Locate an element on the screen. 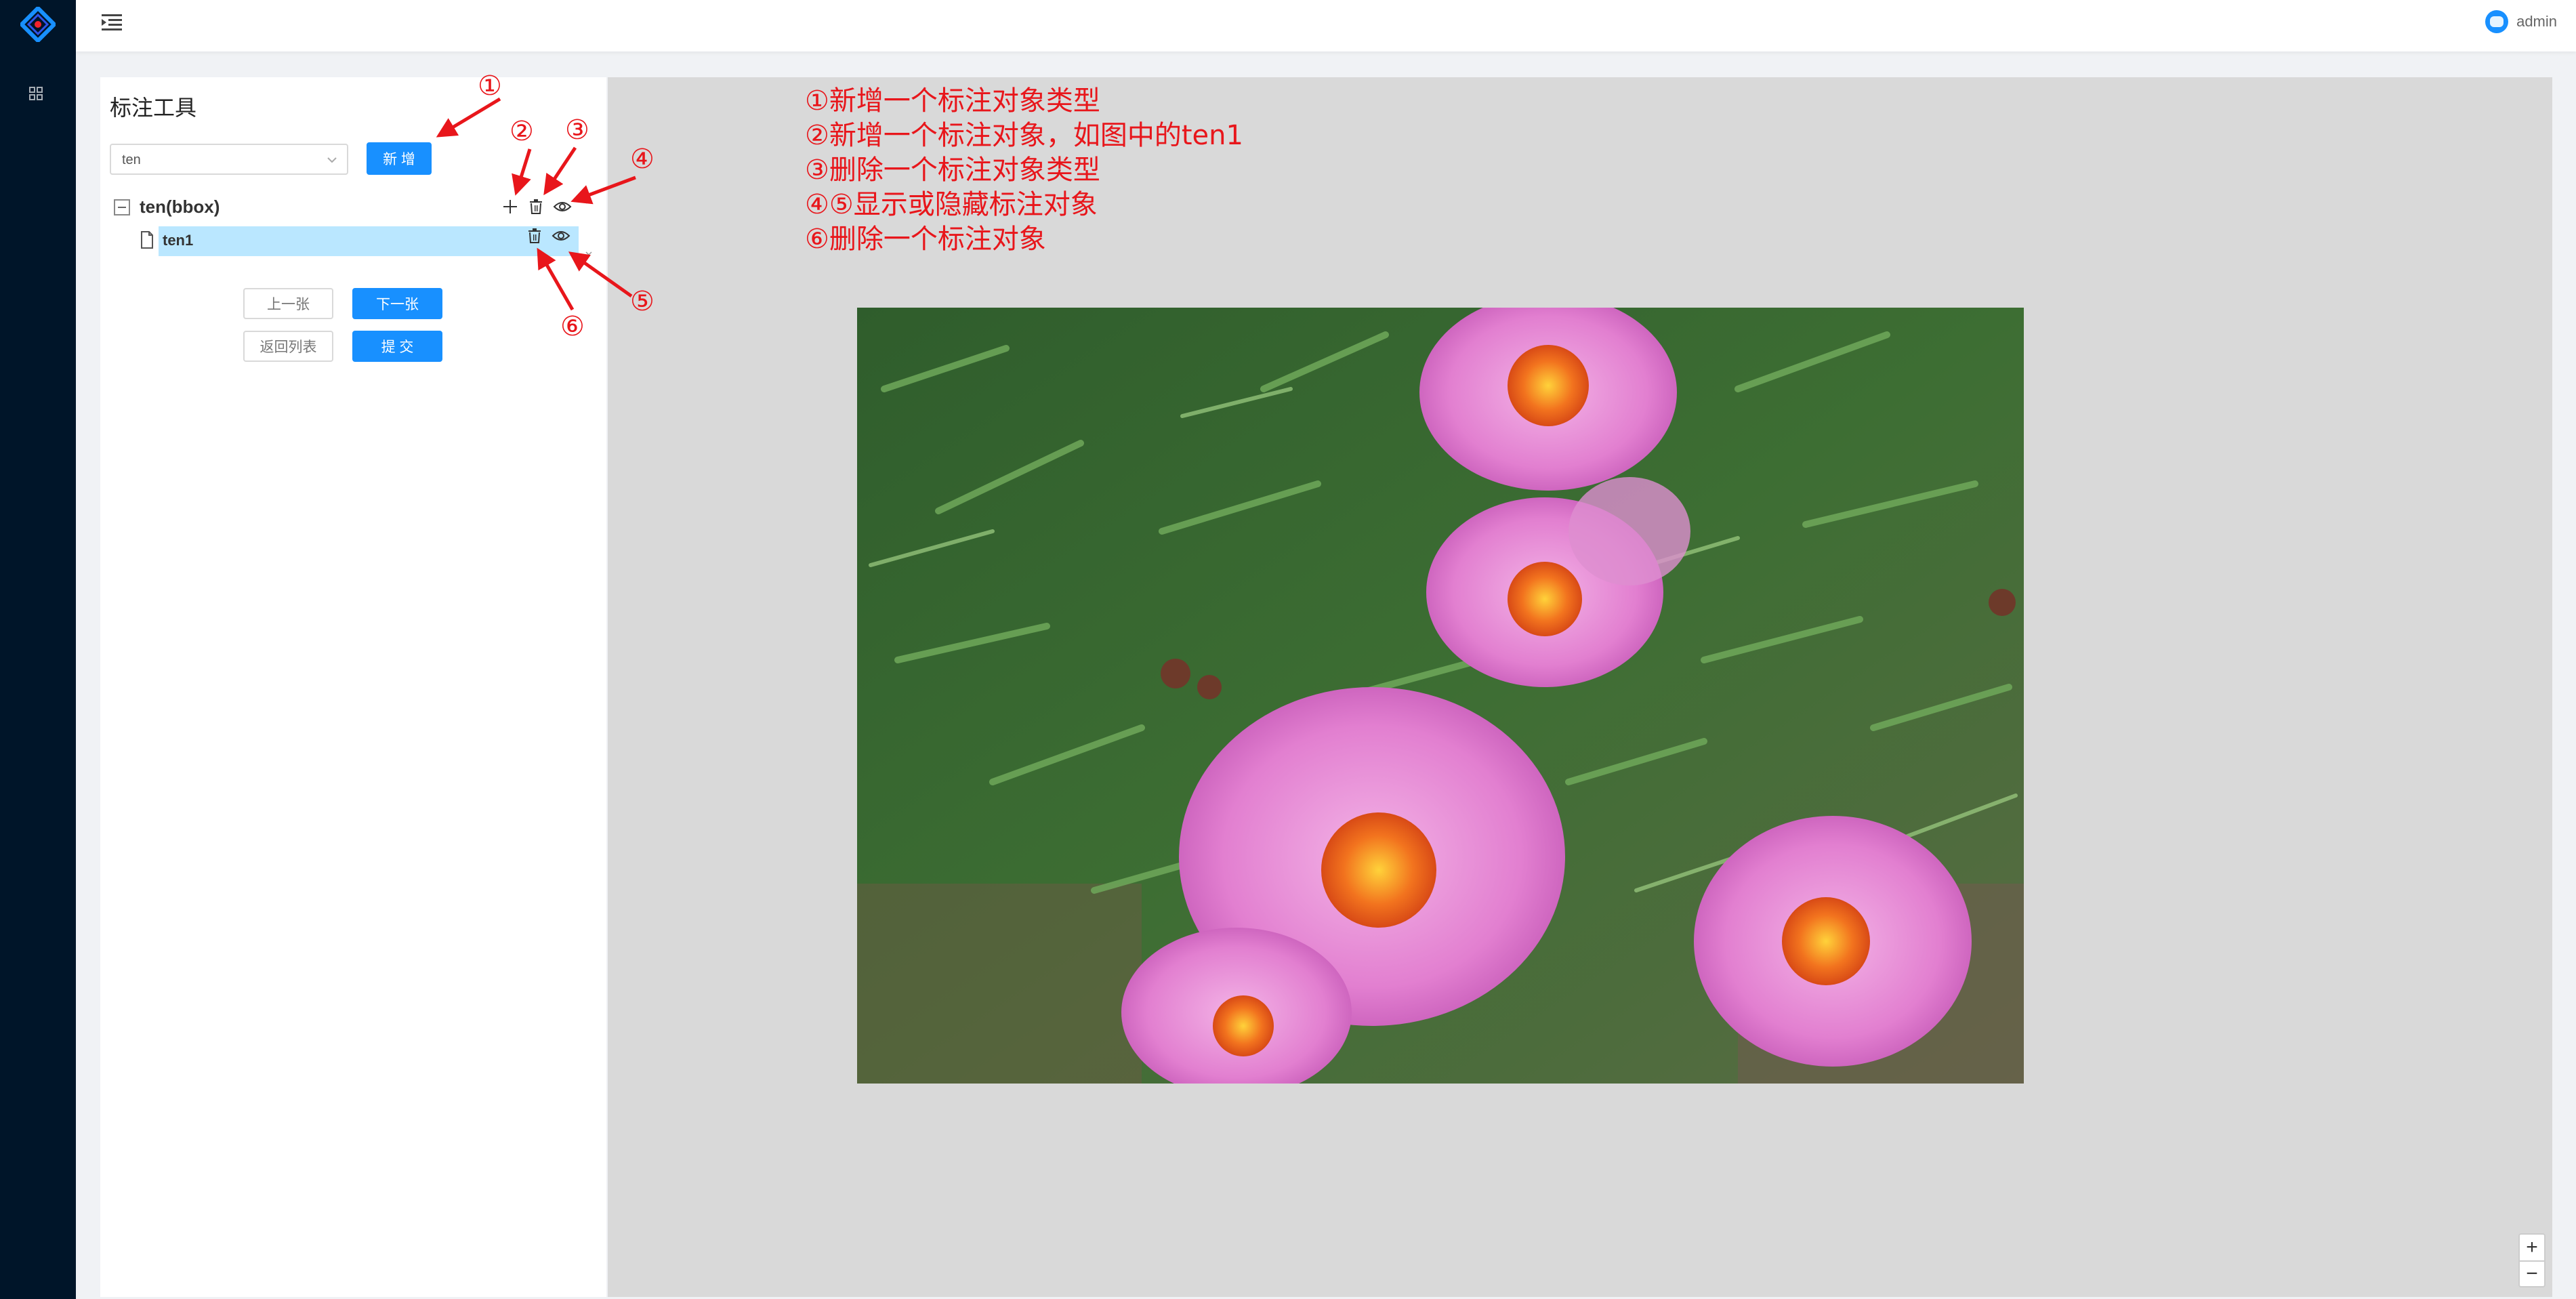 Image resolution: width=2576 pixels, height=1299 pixels. dashboard-icon is located at coordinates (36, 93).